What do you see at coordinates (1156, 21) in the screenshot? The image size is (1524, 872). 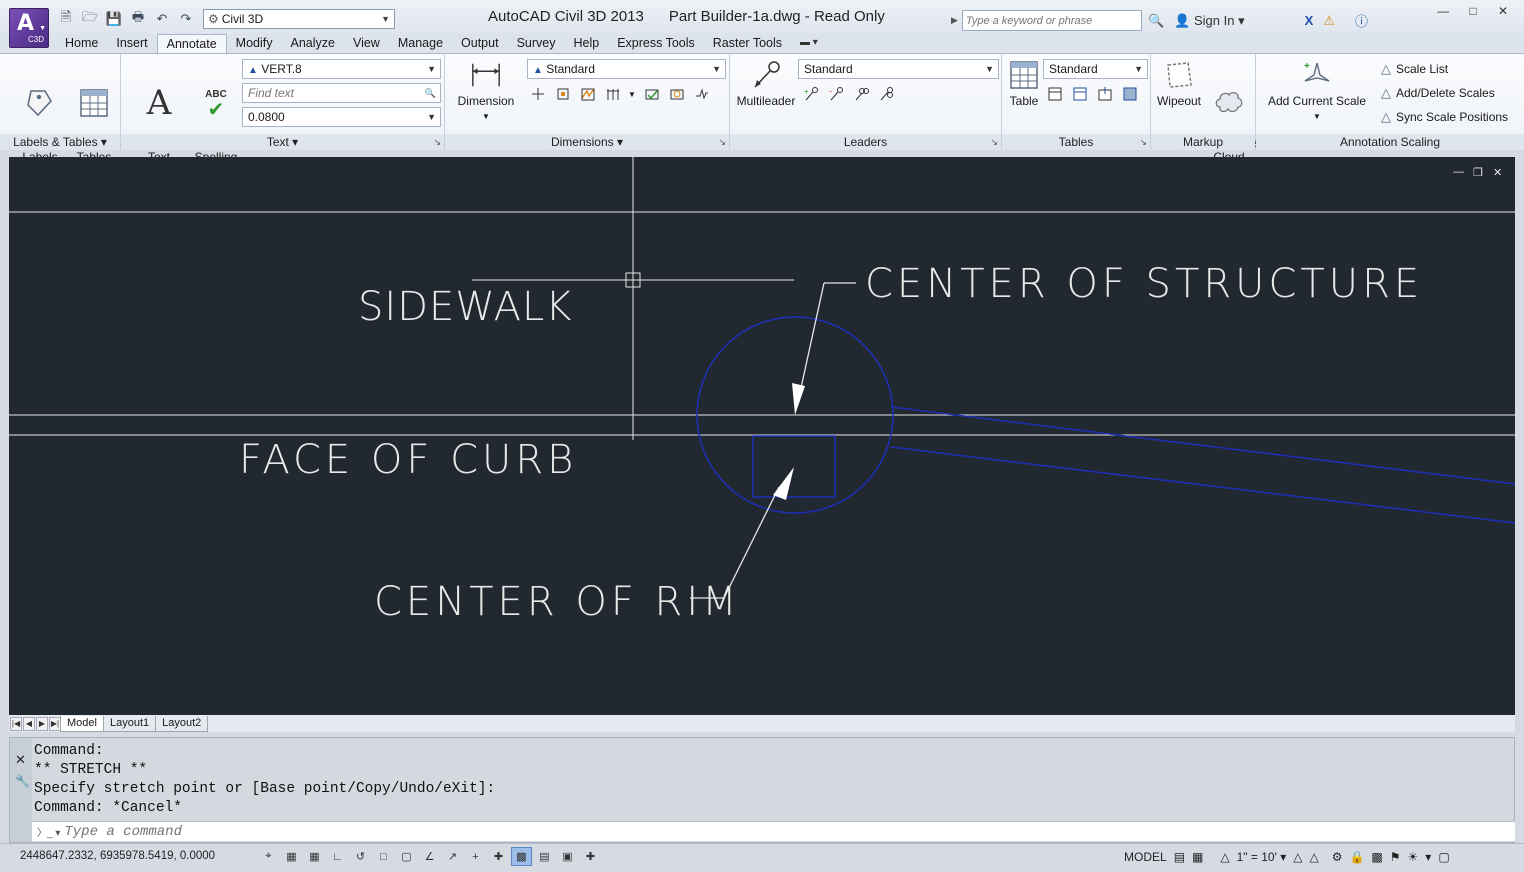 I see `binoculars-icon: 🔍` at bounding box center [1156, 21].